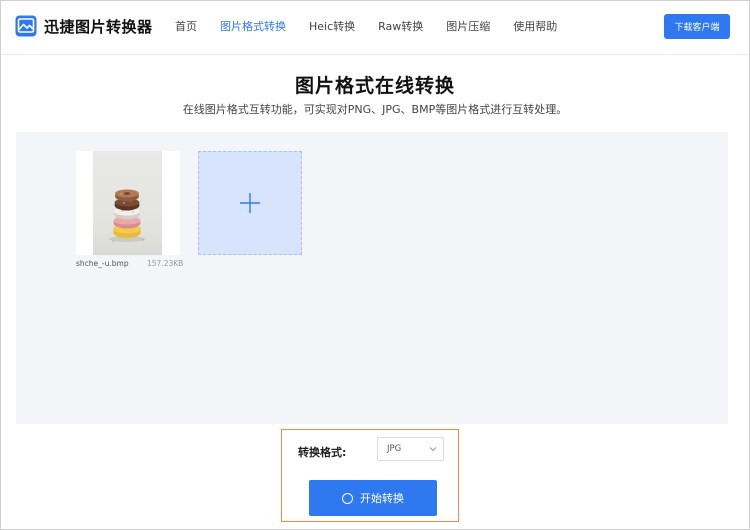 Image resolution: width=750 pixels, height=530 pixels. Describe the element at coordinates (322, 452) in the screenshot. I see `format-label: 转换格式:` at that location.